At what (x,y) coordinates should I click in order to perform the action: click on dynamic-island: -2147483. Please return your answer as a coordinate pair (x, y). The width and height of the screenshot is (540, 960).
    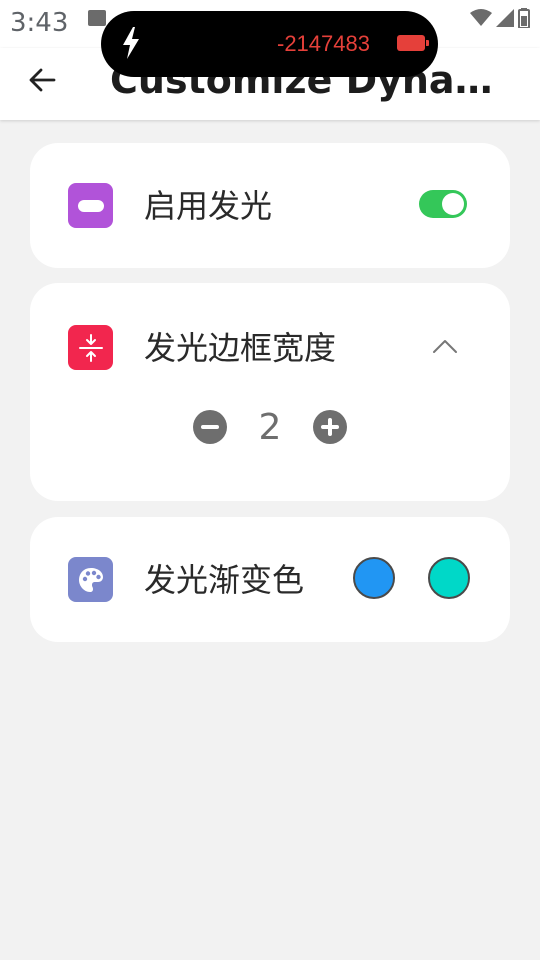
    Looking at the image, I should click on (269, 44).